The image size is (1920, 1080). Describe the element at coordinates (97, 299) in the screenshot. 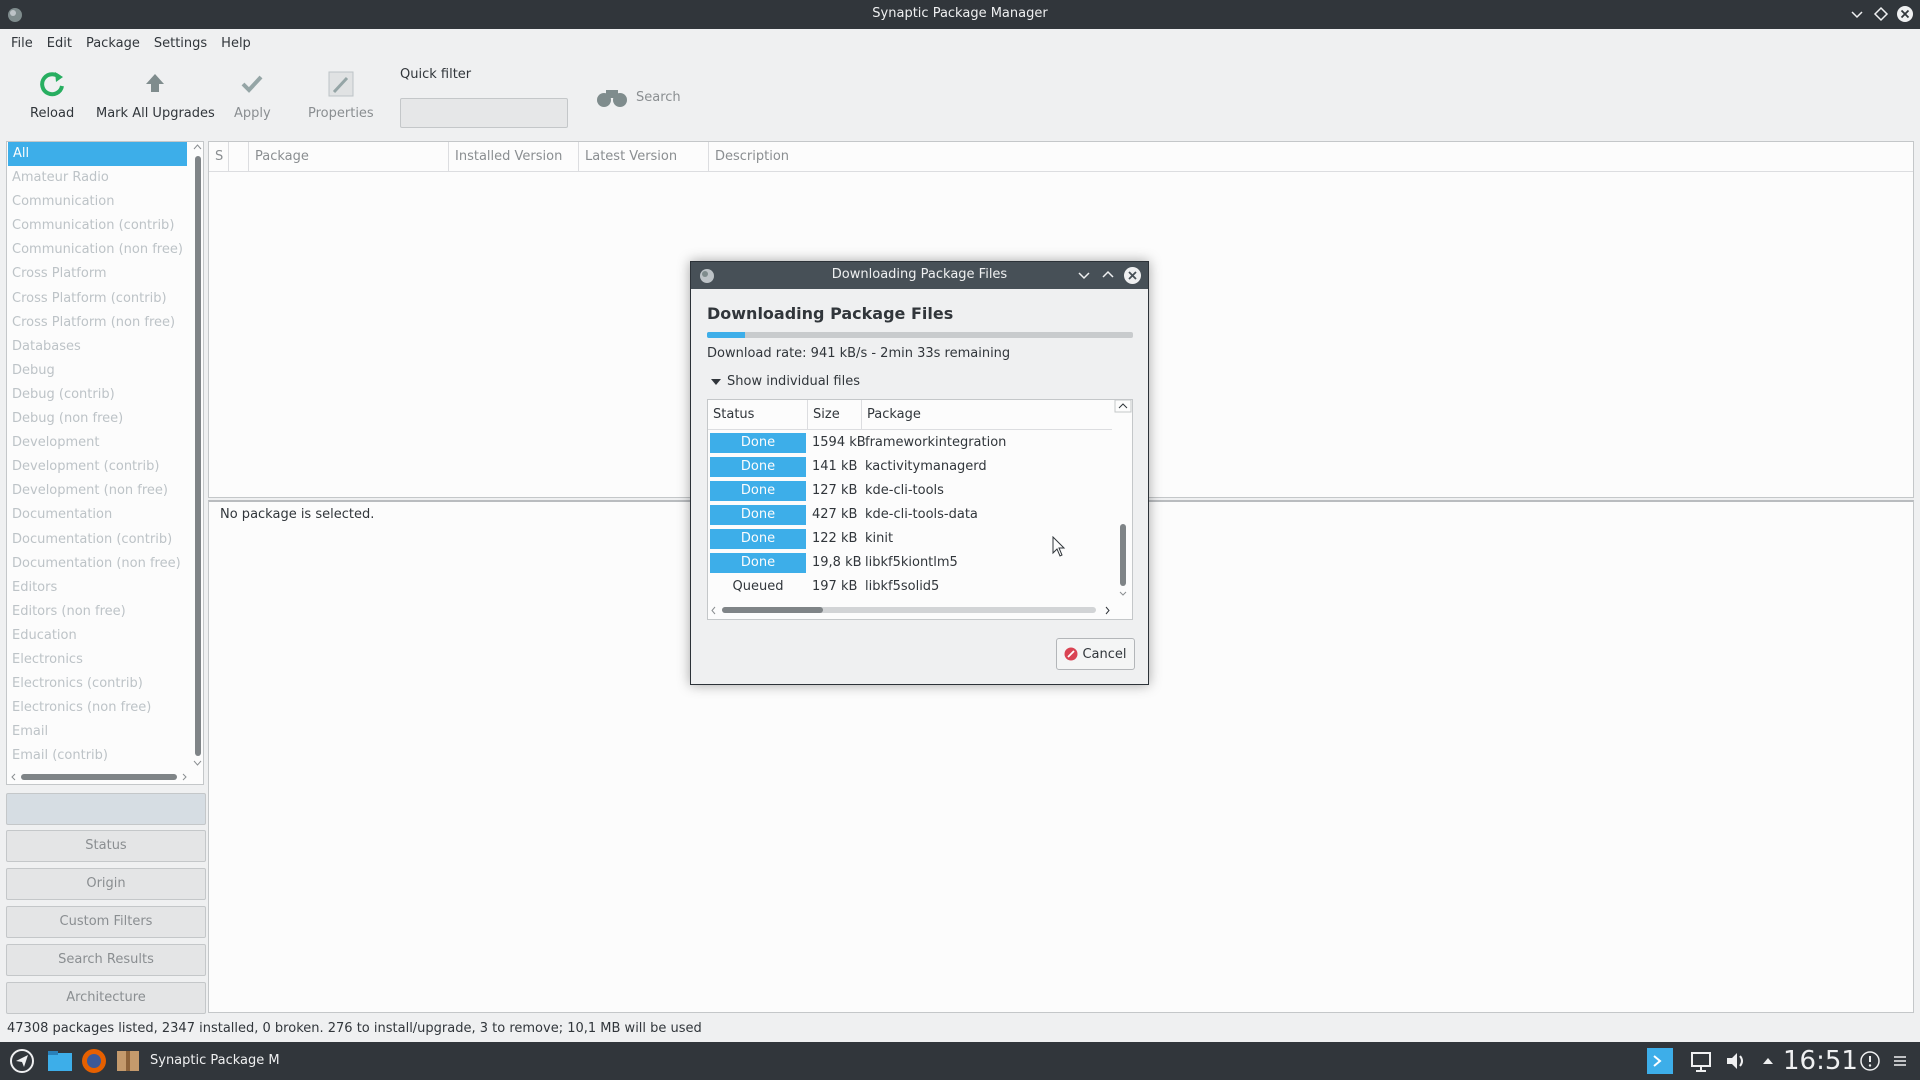

I see `category-item: Cross Platform (contrib)` at that location.